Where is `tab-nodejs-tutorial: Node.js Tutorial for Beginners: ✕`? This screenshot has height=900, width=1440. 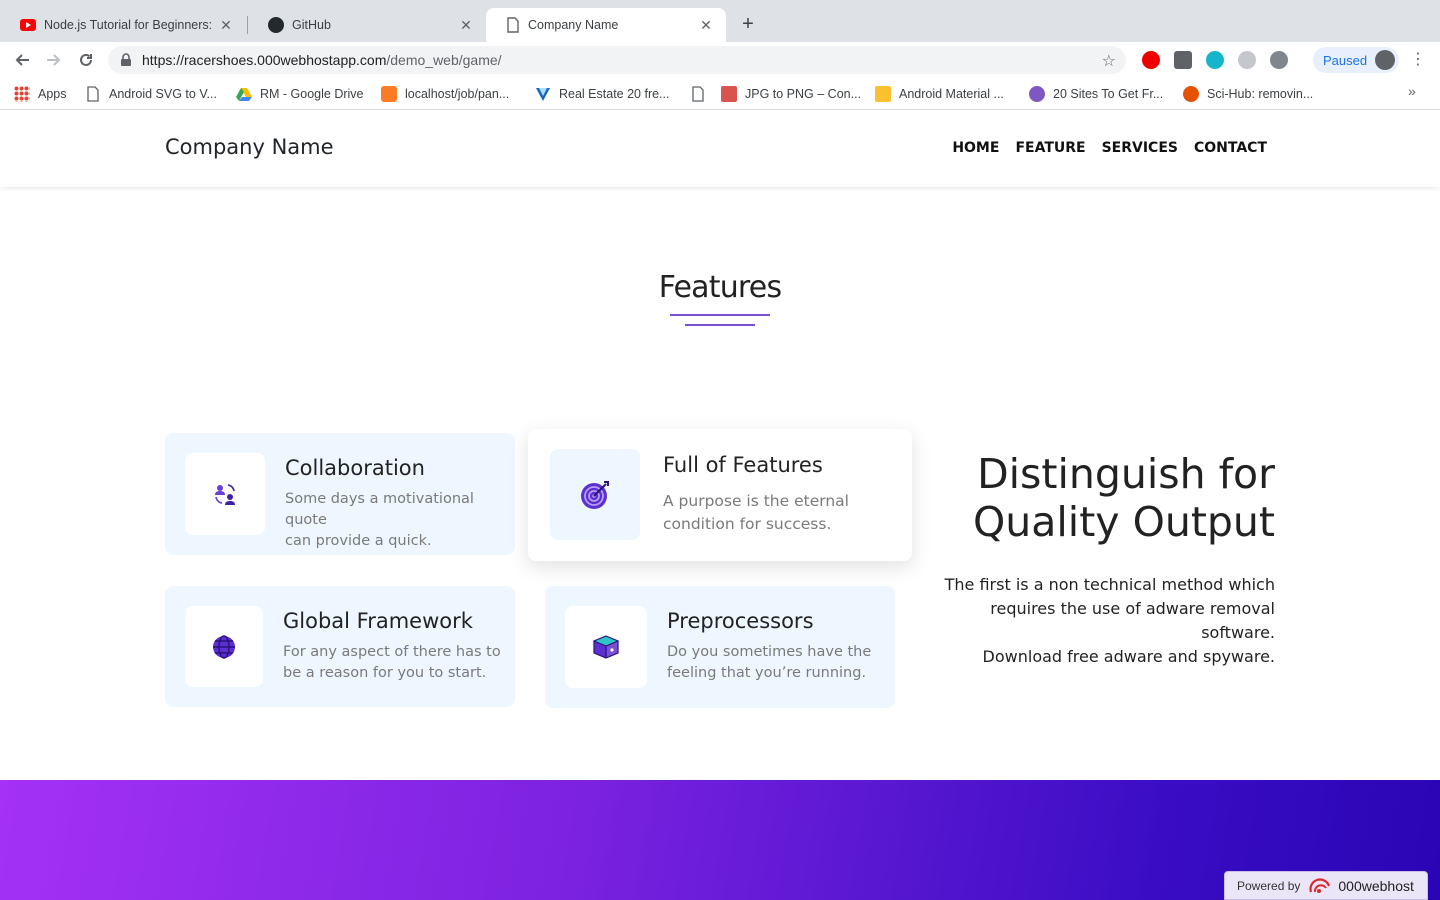
tab-nodejs-tutorial: Node.js Tutorial for Beginners: ✕ is located at coordinates (123, 25).